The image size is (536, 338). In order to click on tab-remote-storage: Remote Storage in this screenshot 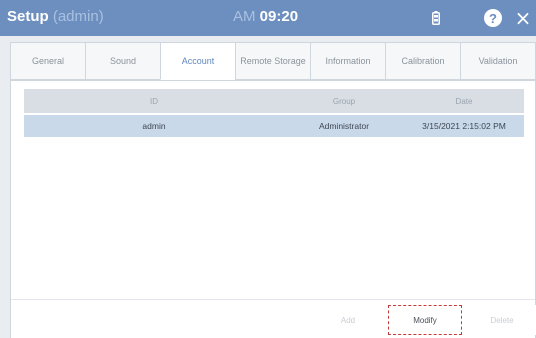, I will do `click(272, 61)`.